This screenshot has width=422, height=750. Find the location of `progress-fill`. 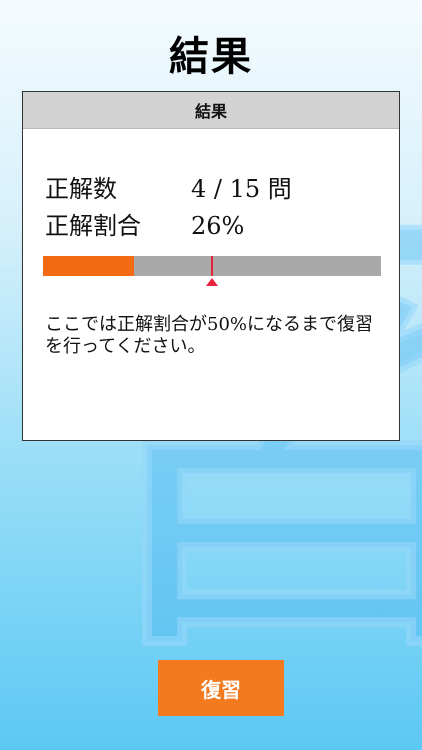

progress-fill is located at coordinates (88, 266).